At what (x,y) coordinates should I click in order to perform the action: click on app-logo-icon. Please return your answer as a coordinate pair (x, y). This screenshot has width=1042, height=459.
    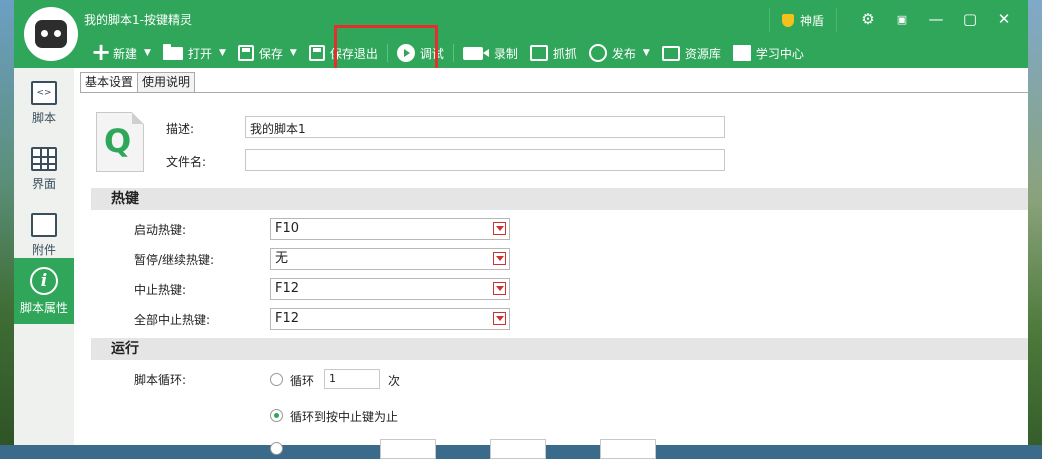
    Looking at the image, I should click on (51, 34).